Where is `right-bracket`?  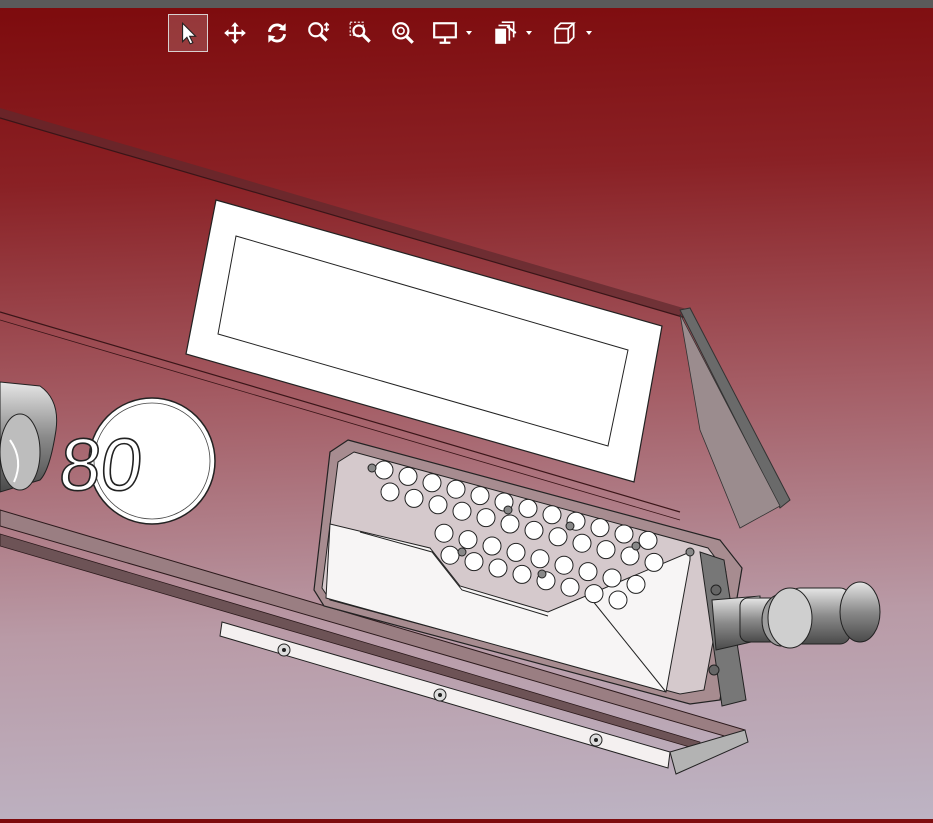 right-bracket is located at coordinates (735, 418).